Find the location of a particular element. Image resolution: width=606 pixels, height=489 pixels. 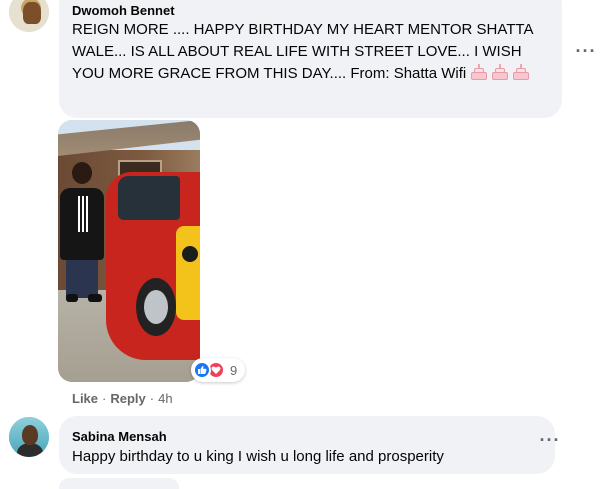

comment-photo is located at coordinates (129, 251).